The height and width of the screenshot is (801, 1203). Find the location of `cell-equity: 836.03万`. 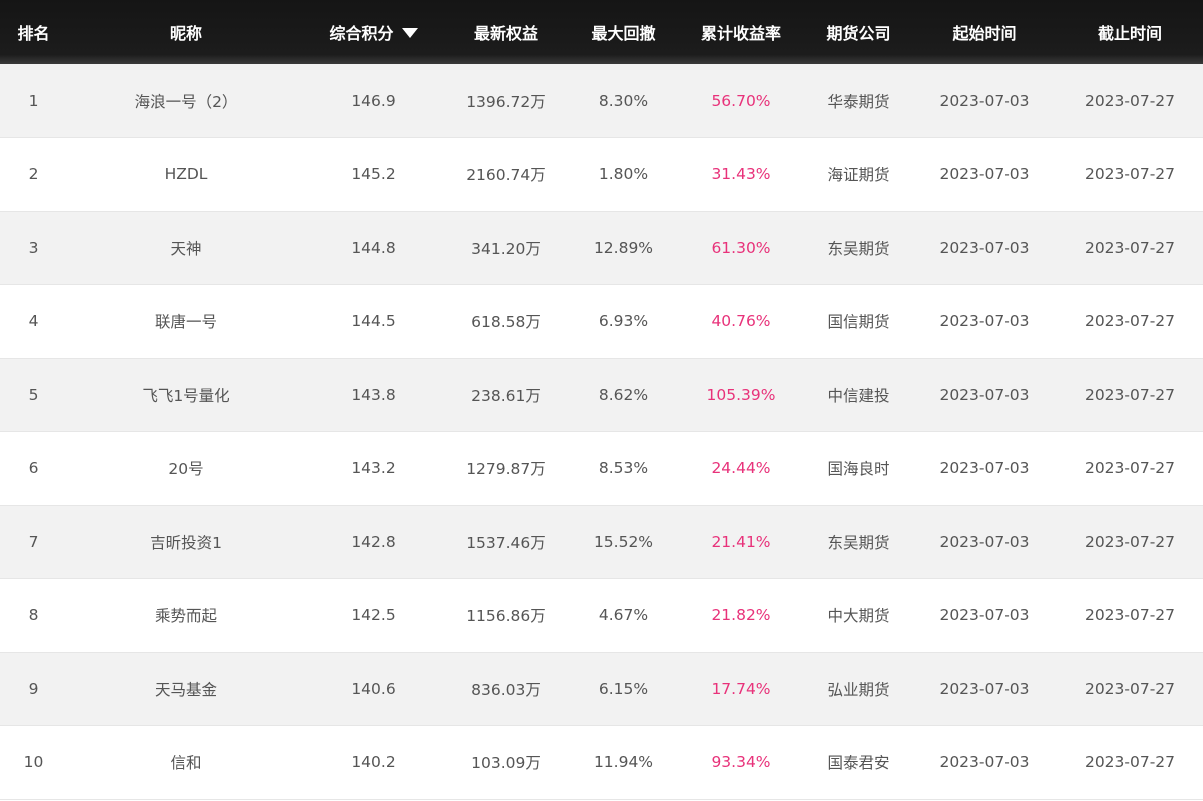

cell-equity: 836.03万 is located at coordinates (506, 689).